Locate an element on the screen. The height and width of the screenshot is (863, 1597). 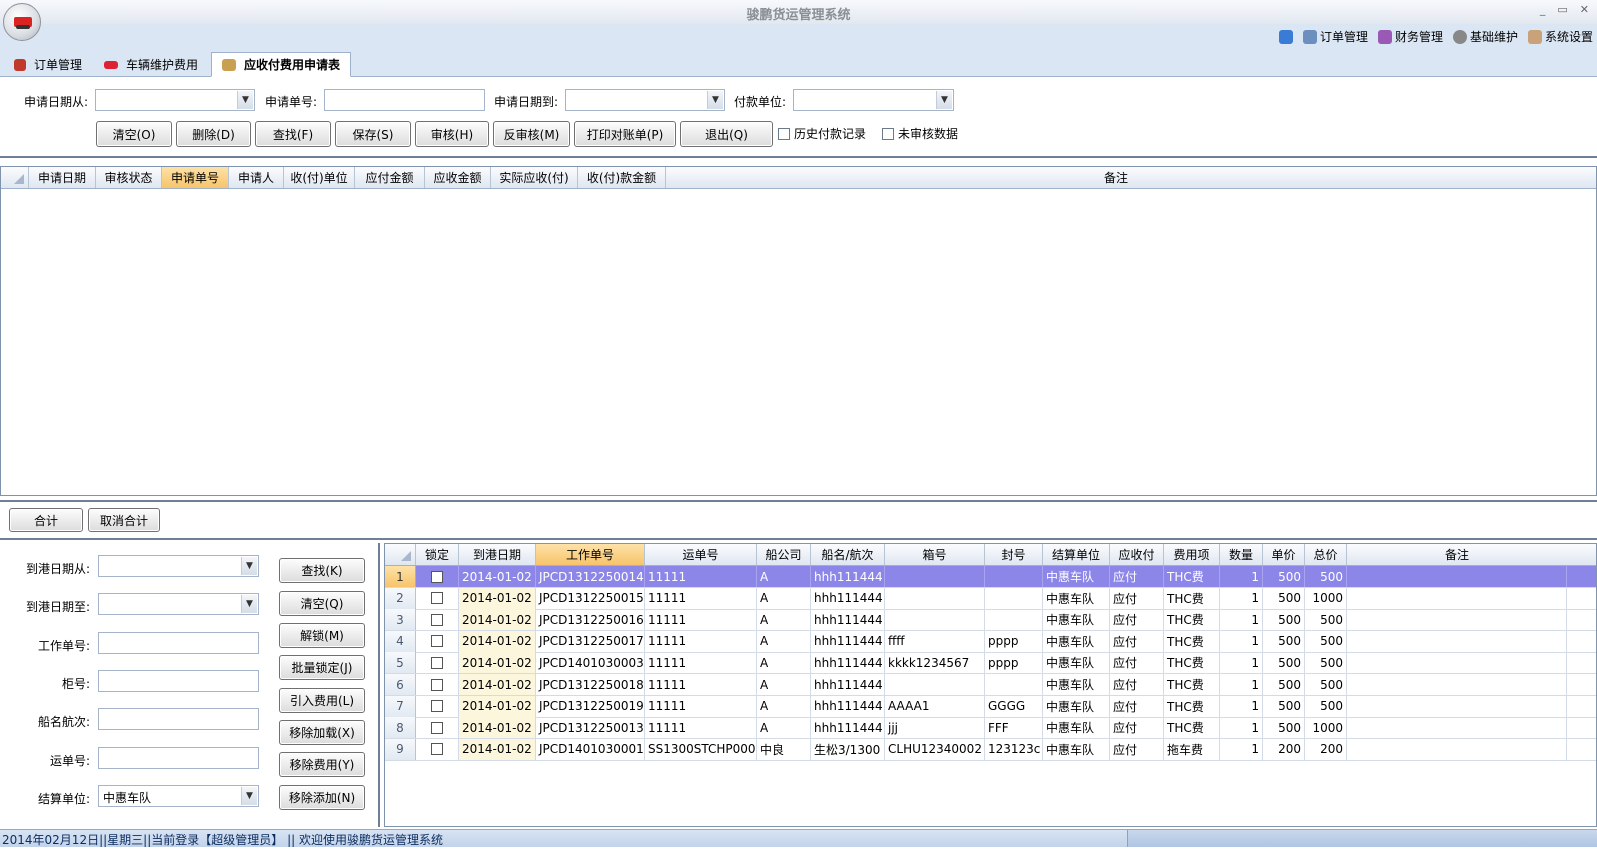
col-header: 数量 is located at coordinates (1241, 554).